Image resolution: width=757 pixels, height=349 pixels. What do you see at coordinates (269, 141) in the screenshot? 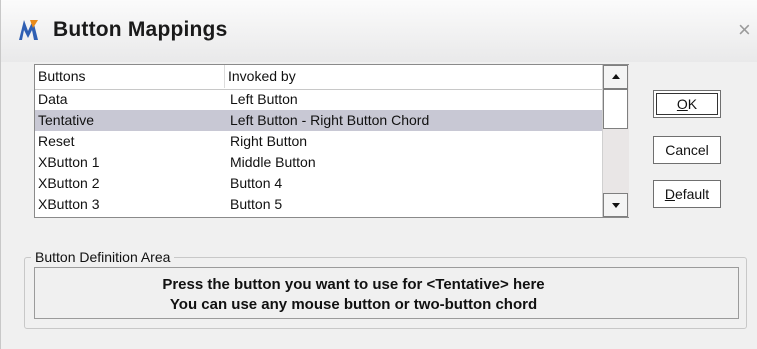
I see `row-invoked-by: Right Button` at bounding box center [269, 141].